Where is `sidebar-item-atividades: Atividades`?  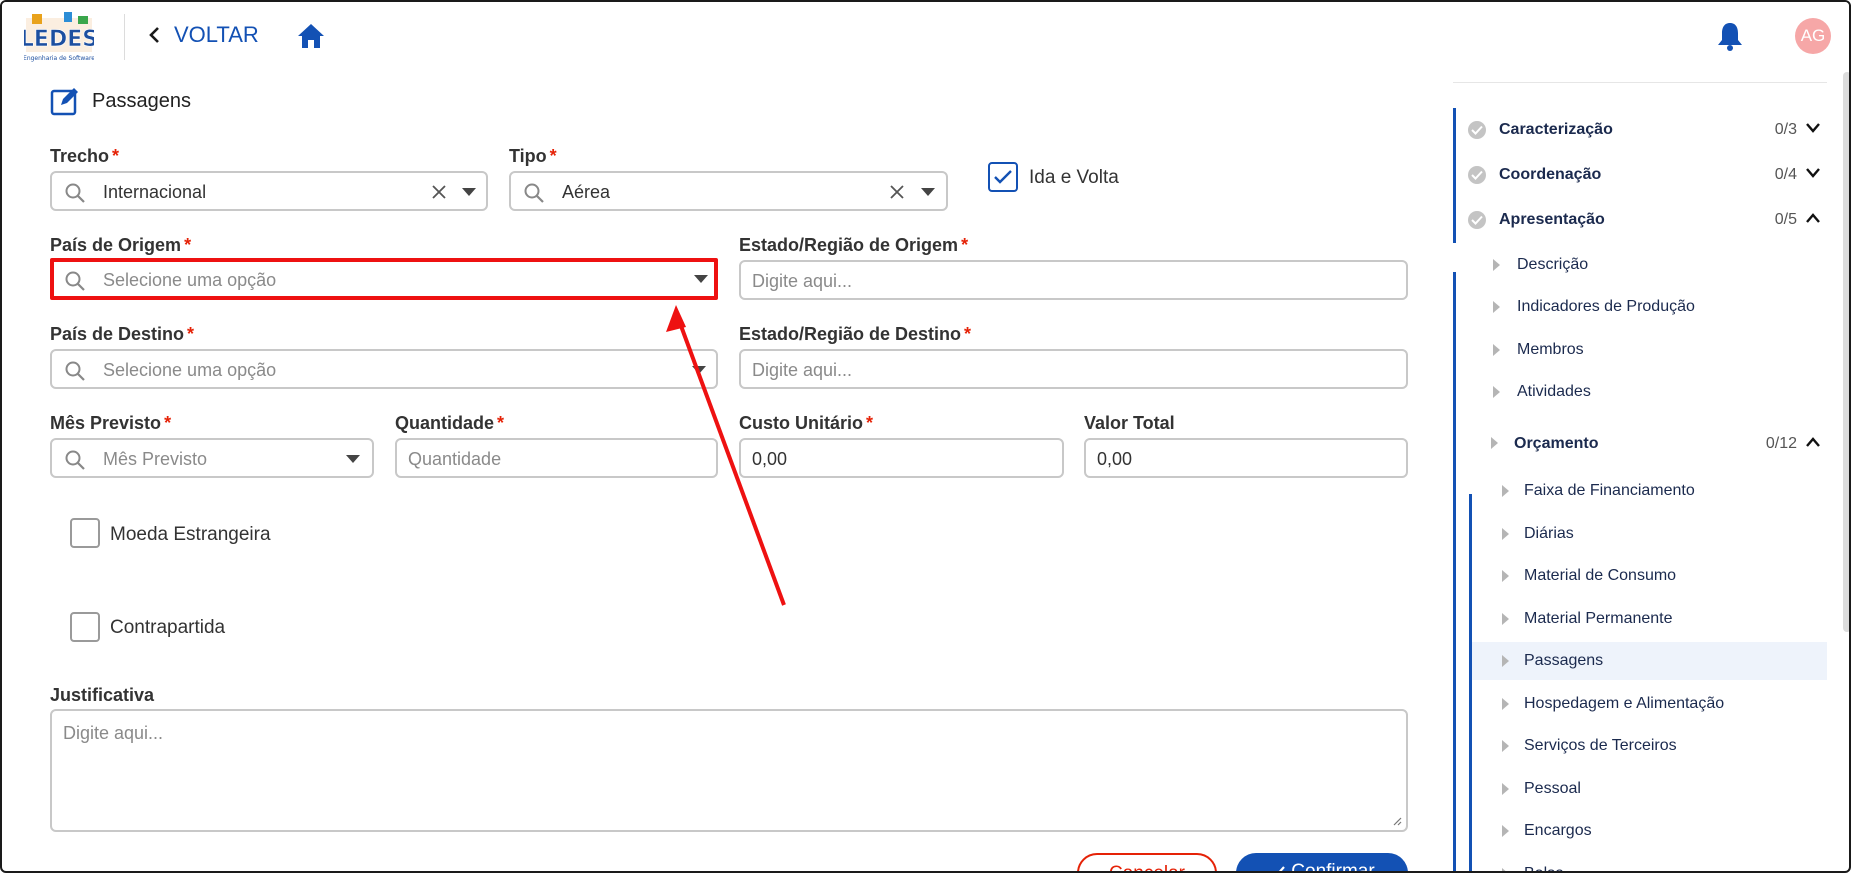 sidebar-item-atividades: Atividades is located at coordinates (1655, 392).